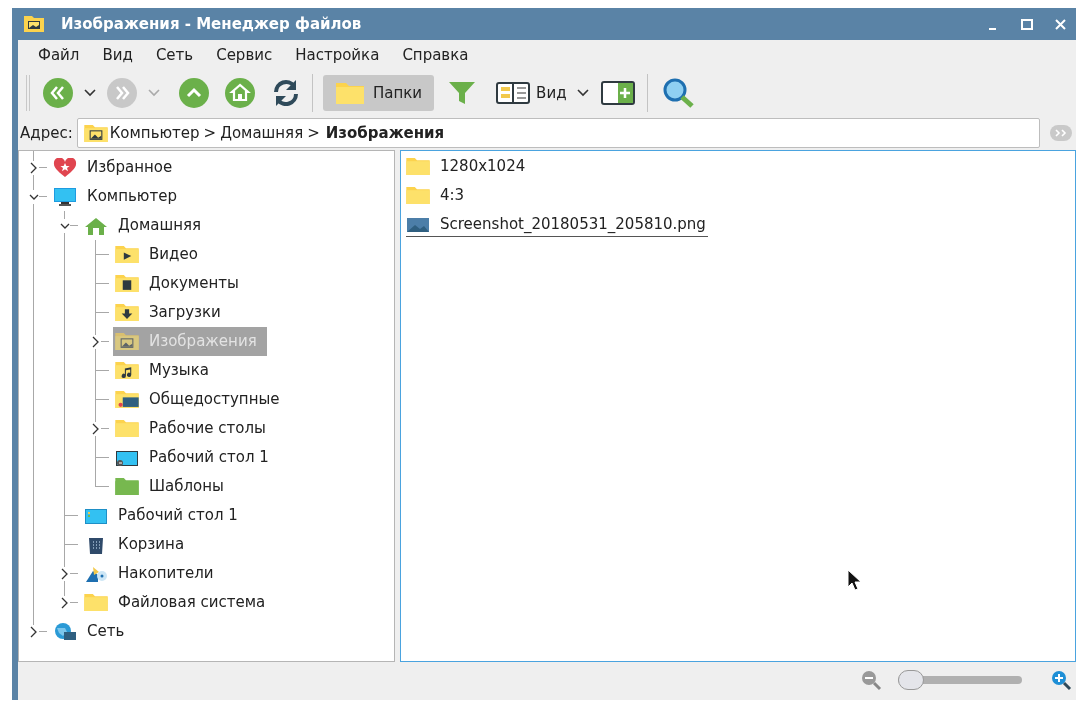  What do you see at coordinates (174, 55) in the screenshot?
I see `menu-item: Сеть` at bounding box center [174, 55].